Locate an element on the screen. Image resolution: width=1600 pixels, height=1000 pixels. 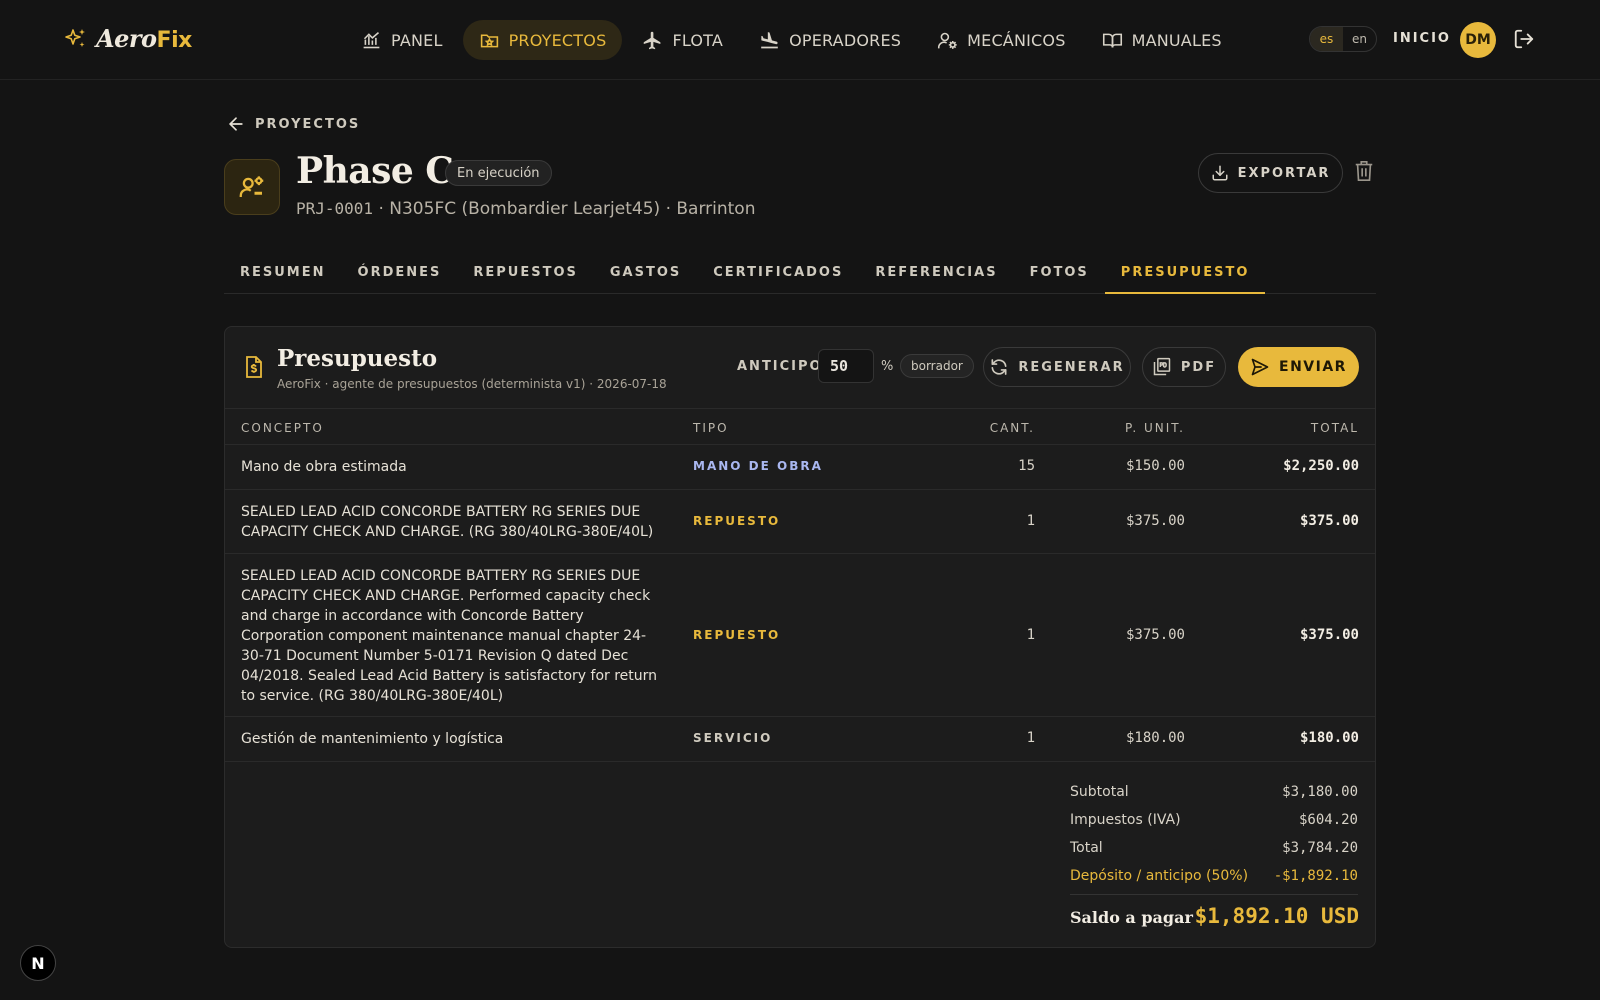
tab-resumen: RESUMEN is located at coordinates (283, 273).